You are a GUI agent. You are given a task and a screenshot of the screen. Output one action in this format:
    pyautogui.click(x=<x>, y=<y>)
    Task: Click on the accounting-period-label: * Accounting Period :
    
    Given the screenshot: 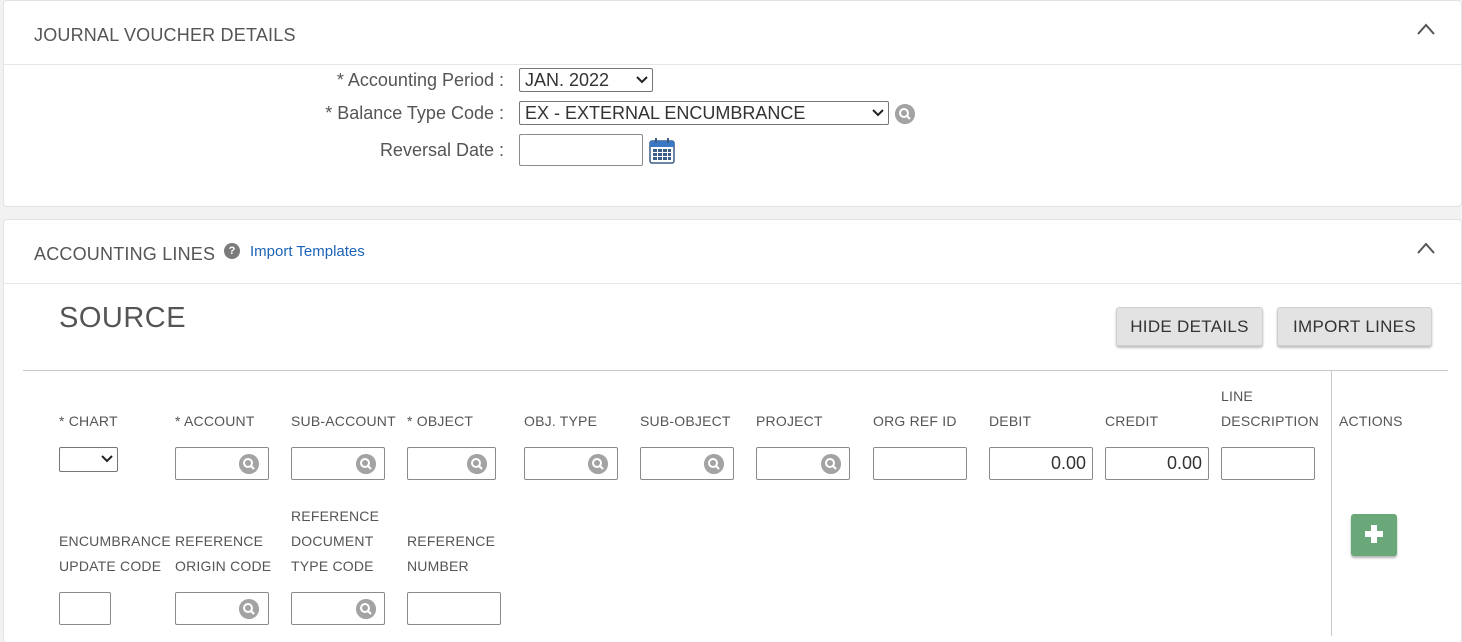 What is the action you would take?
    pyautogui.click(x=420, y=80)
    